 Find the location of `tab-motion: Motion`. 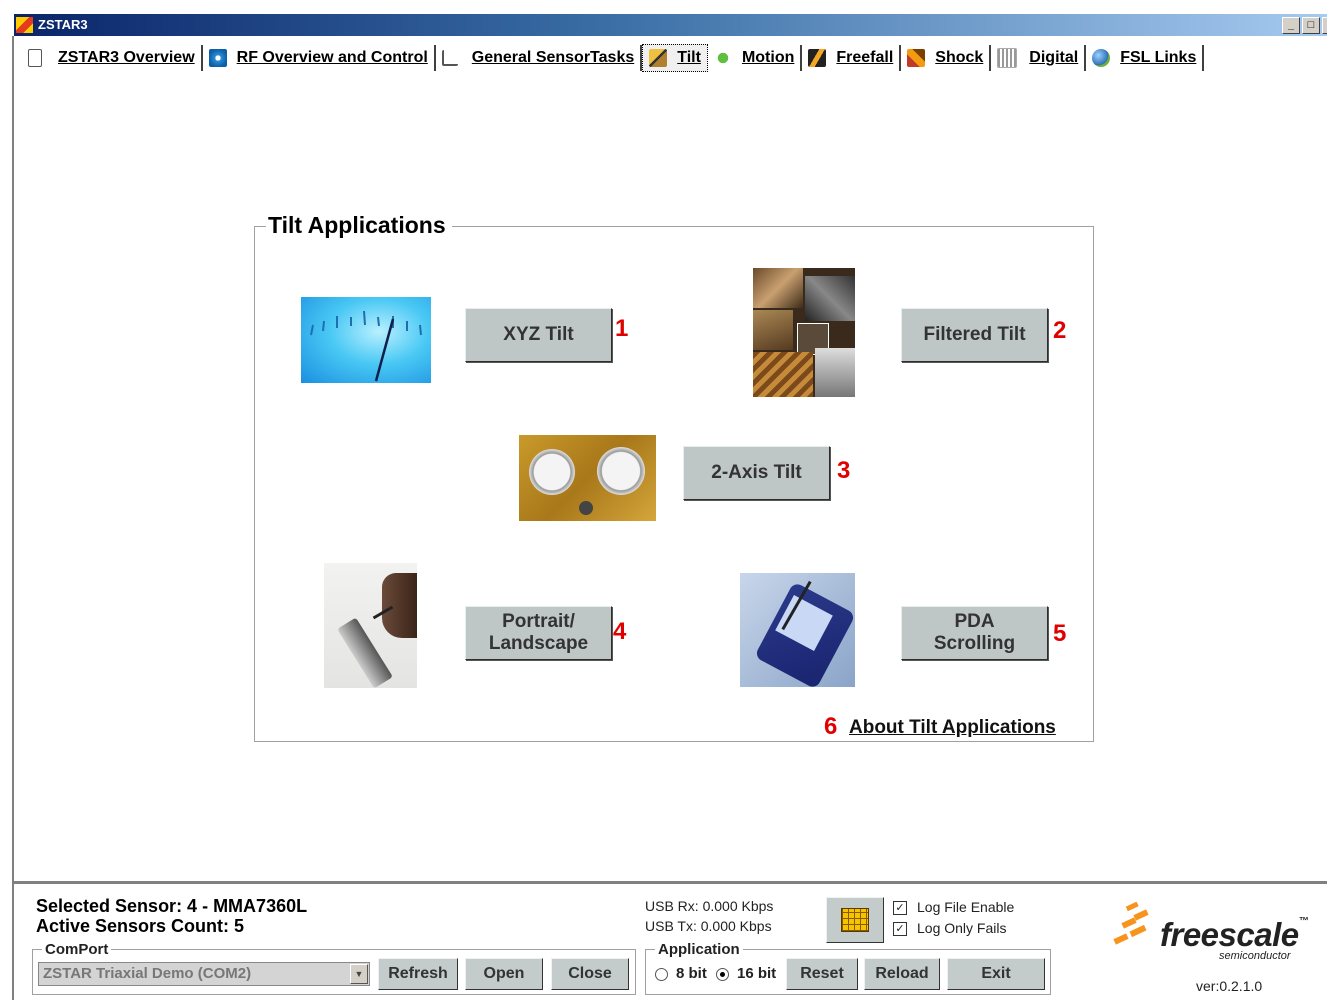

tab-motion: Motion is located at coordinates (755, 58).